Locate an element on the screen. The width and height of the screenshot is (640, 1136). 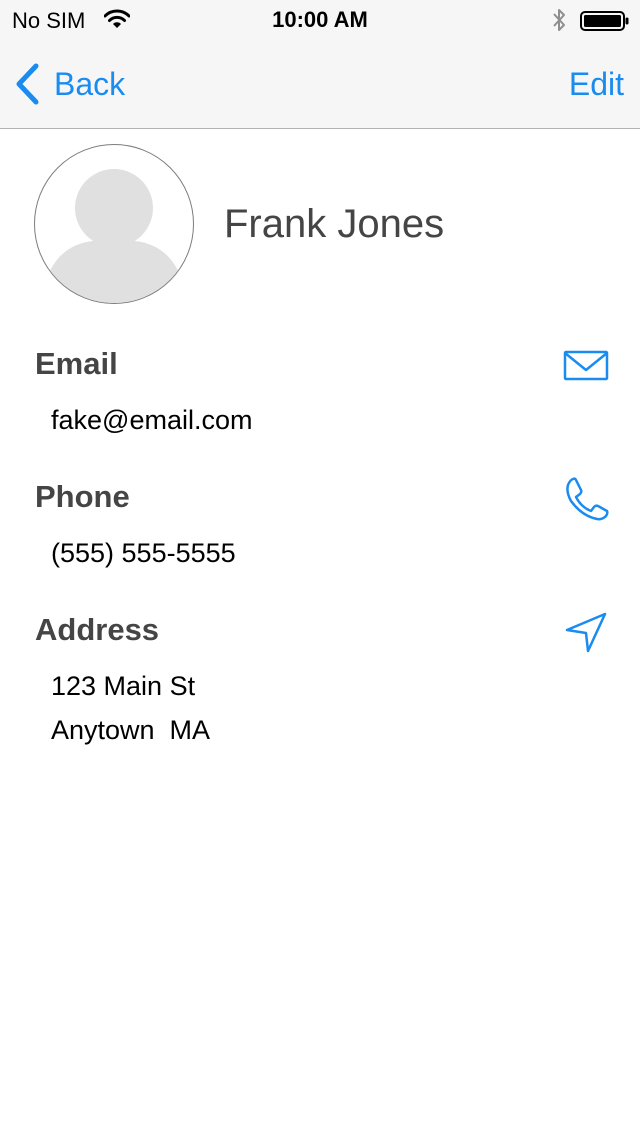
status-time: 10:00 AM is located at coordinates (320, 19).